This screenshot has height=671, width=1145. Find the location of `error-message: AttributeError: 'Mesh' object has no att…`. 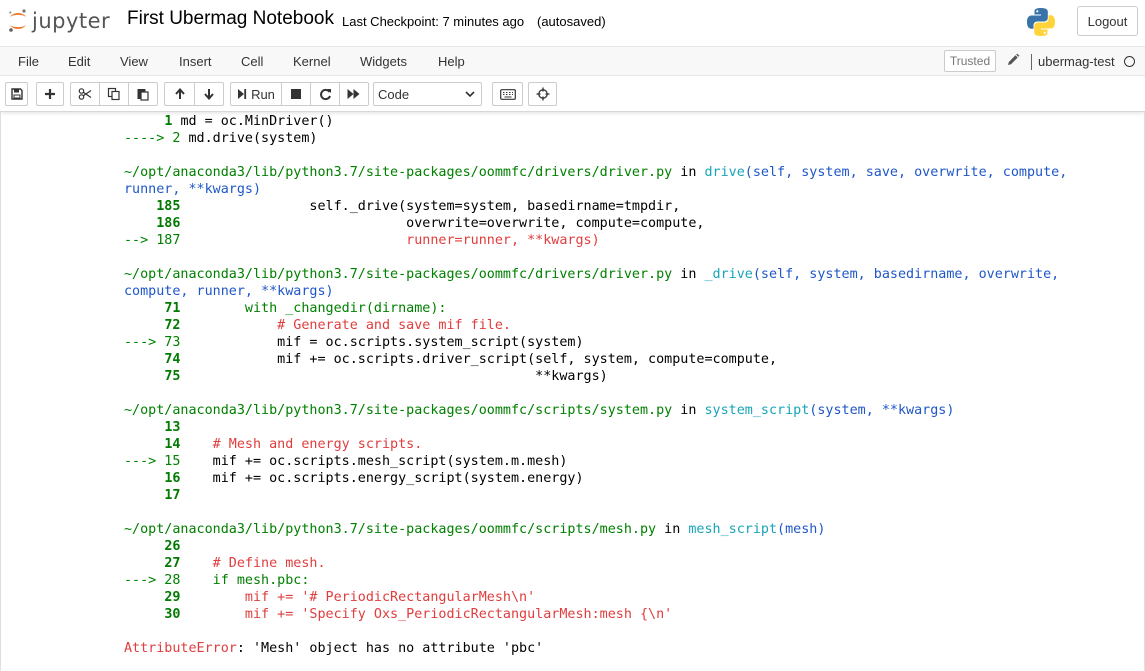

error-message: AttributeError: 'Mesh' object has no att… is located at coordinates (334, 648).